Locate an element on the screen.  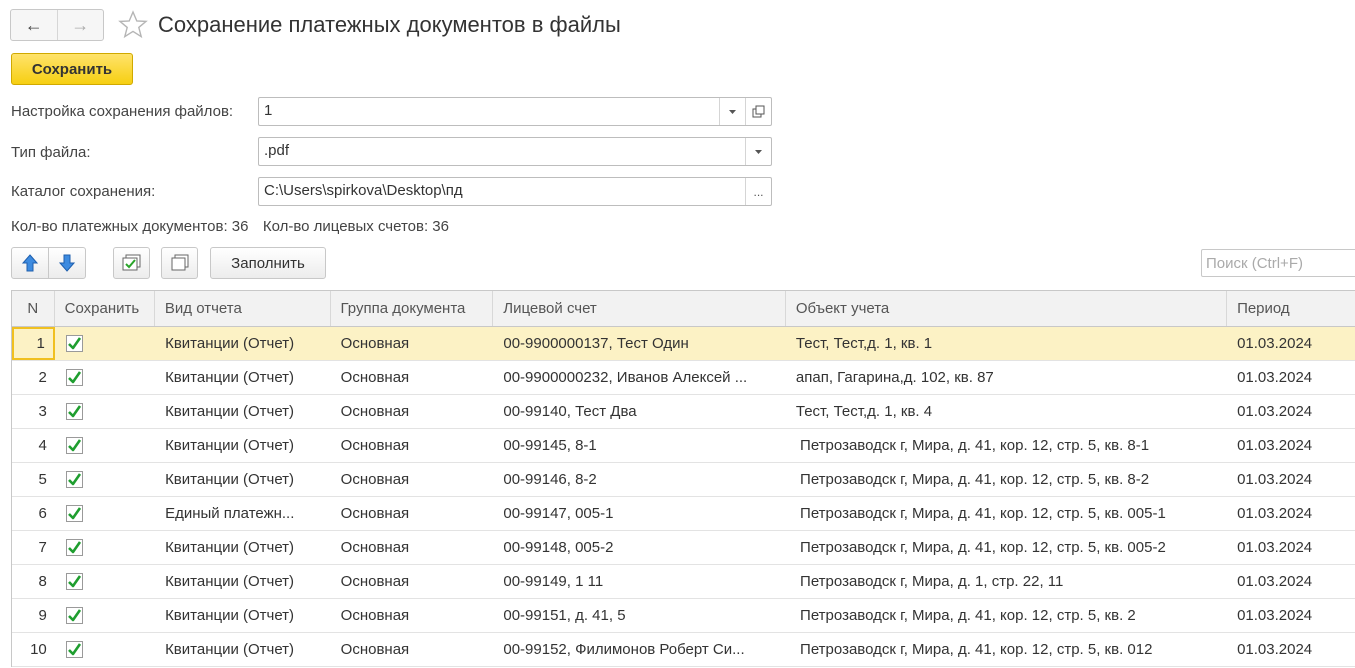
account-cell: 00-99145, 8-1 is located at coordinates (639, 445).